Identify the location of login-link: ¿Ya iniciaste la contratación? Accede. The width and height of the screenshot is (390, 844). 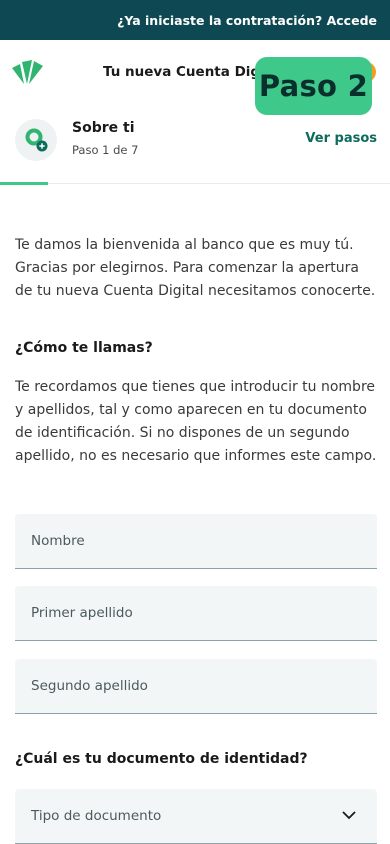
(247, 20).